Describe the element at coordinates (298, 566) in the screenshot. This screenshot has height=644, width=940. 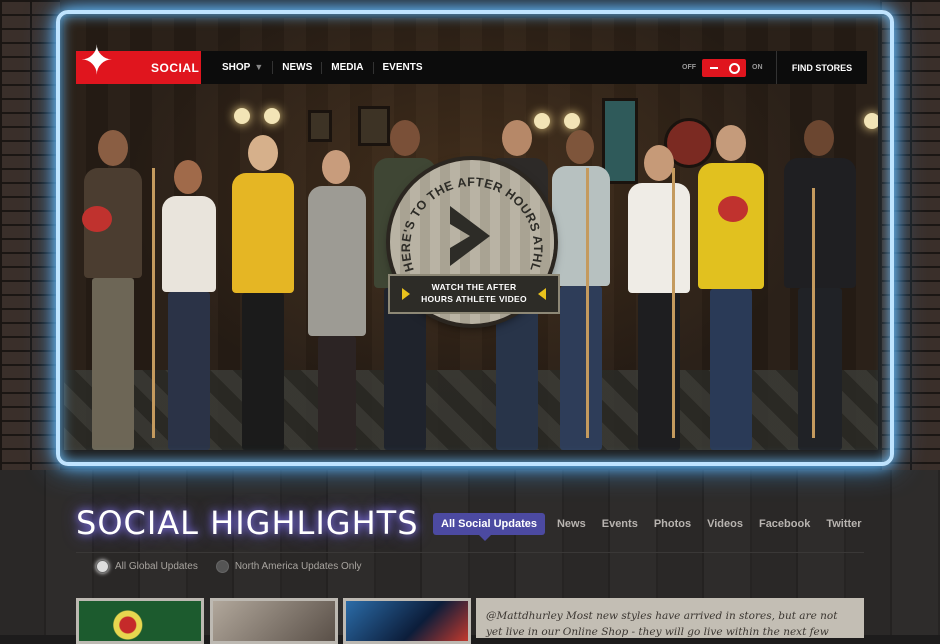
I see `radio-label: North America Updates Only` at that location.